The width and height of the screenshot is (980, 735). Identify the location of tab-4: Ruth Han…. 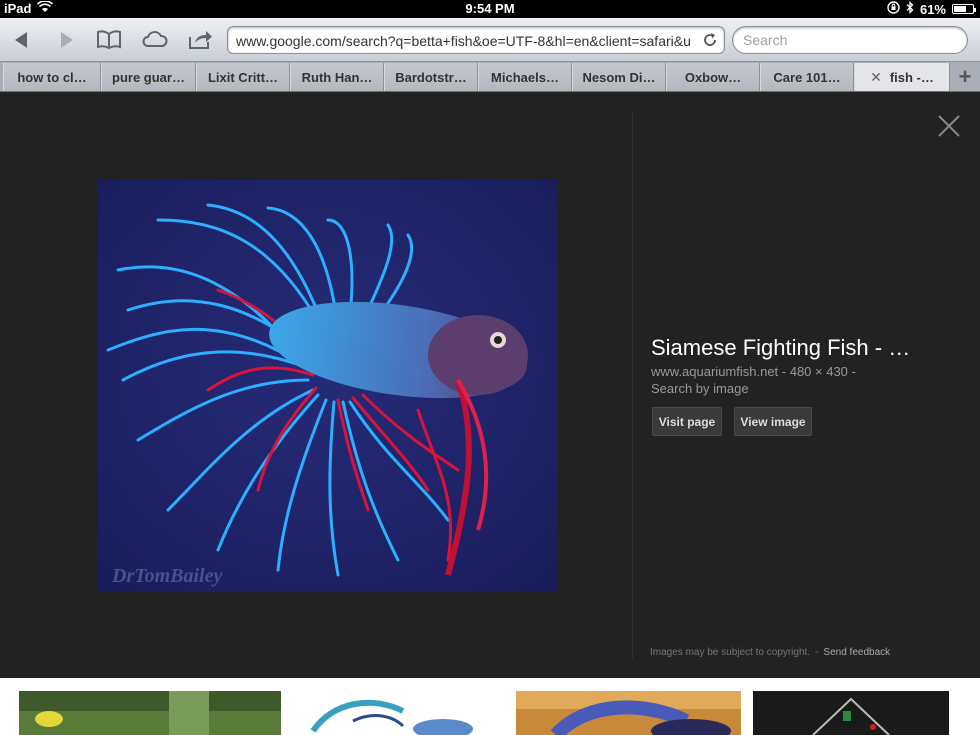
(337, 77).